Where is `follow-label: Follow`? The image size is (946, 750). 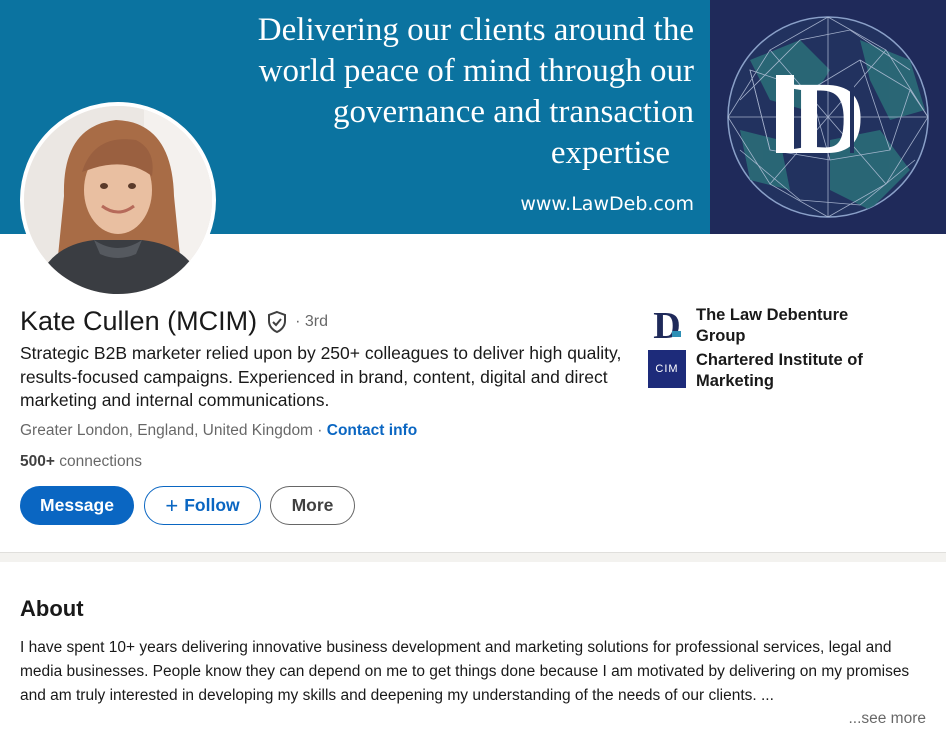 follow-label: Follow is located at coordinates (212, 505).